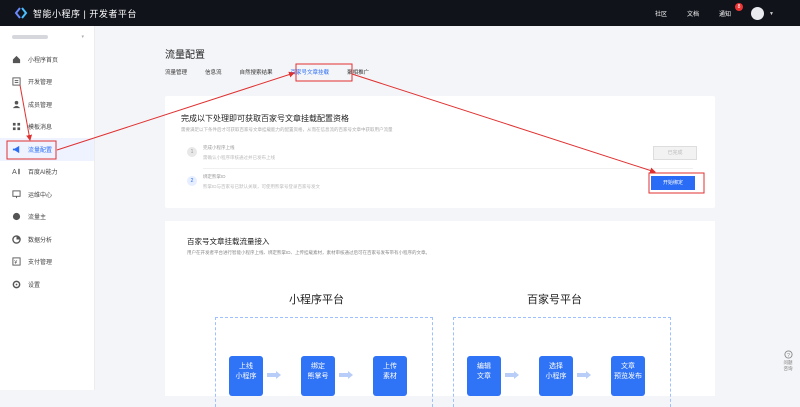 The image size is (800, 407). Describe the element at coordinates (16, 104) in the screenshot. I see `user-icon` at that location.